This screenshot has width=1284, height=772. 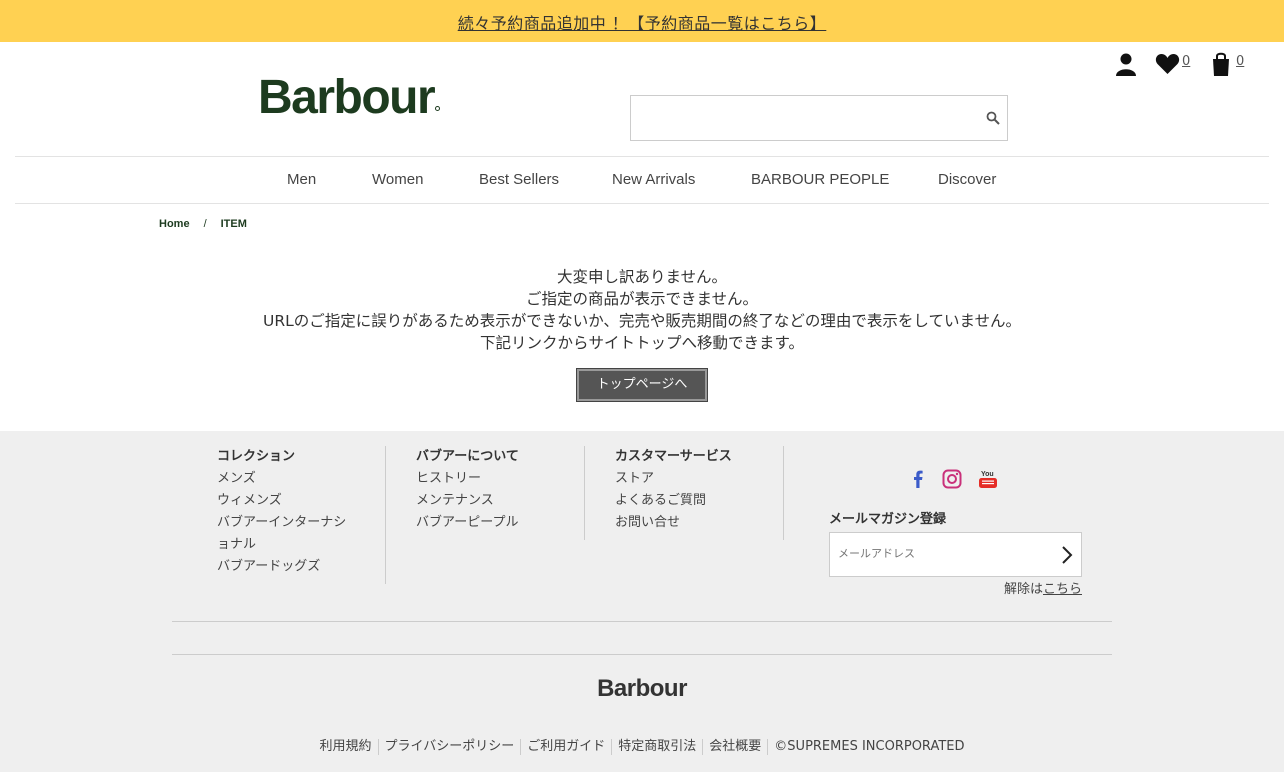 I want to click on unsubscribe-text: 解除はこちら, so click(x=1043, y=587).